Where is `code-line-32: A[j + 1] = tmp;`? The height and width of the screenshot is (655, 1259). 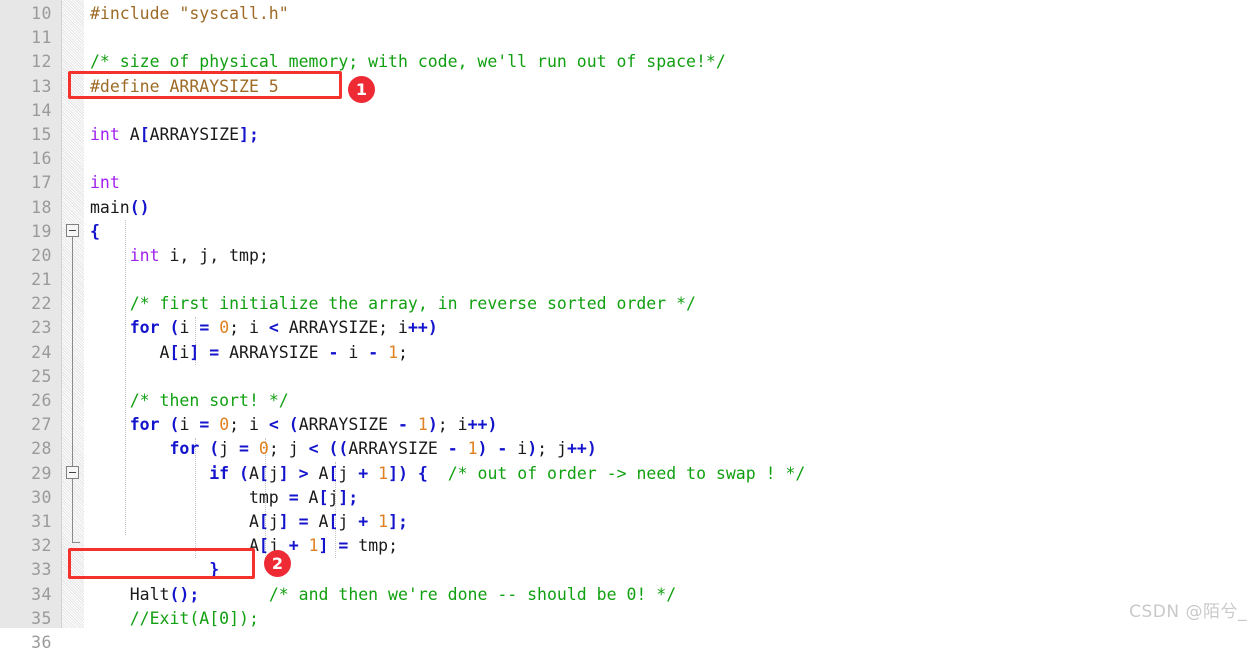 code-line-32: A[j + 1] = tmp; is located at coordinates (671, 546).